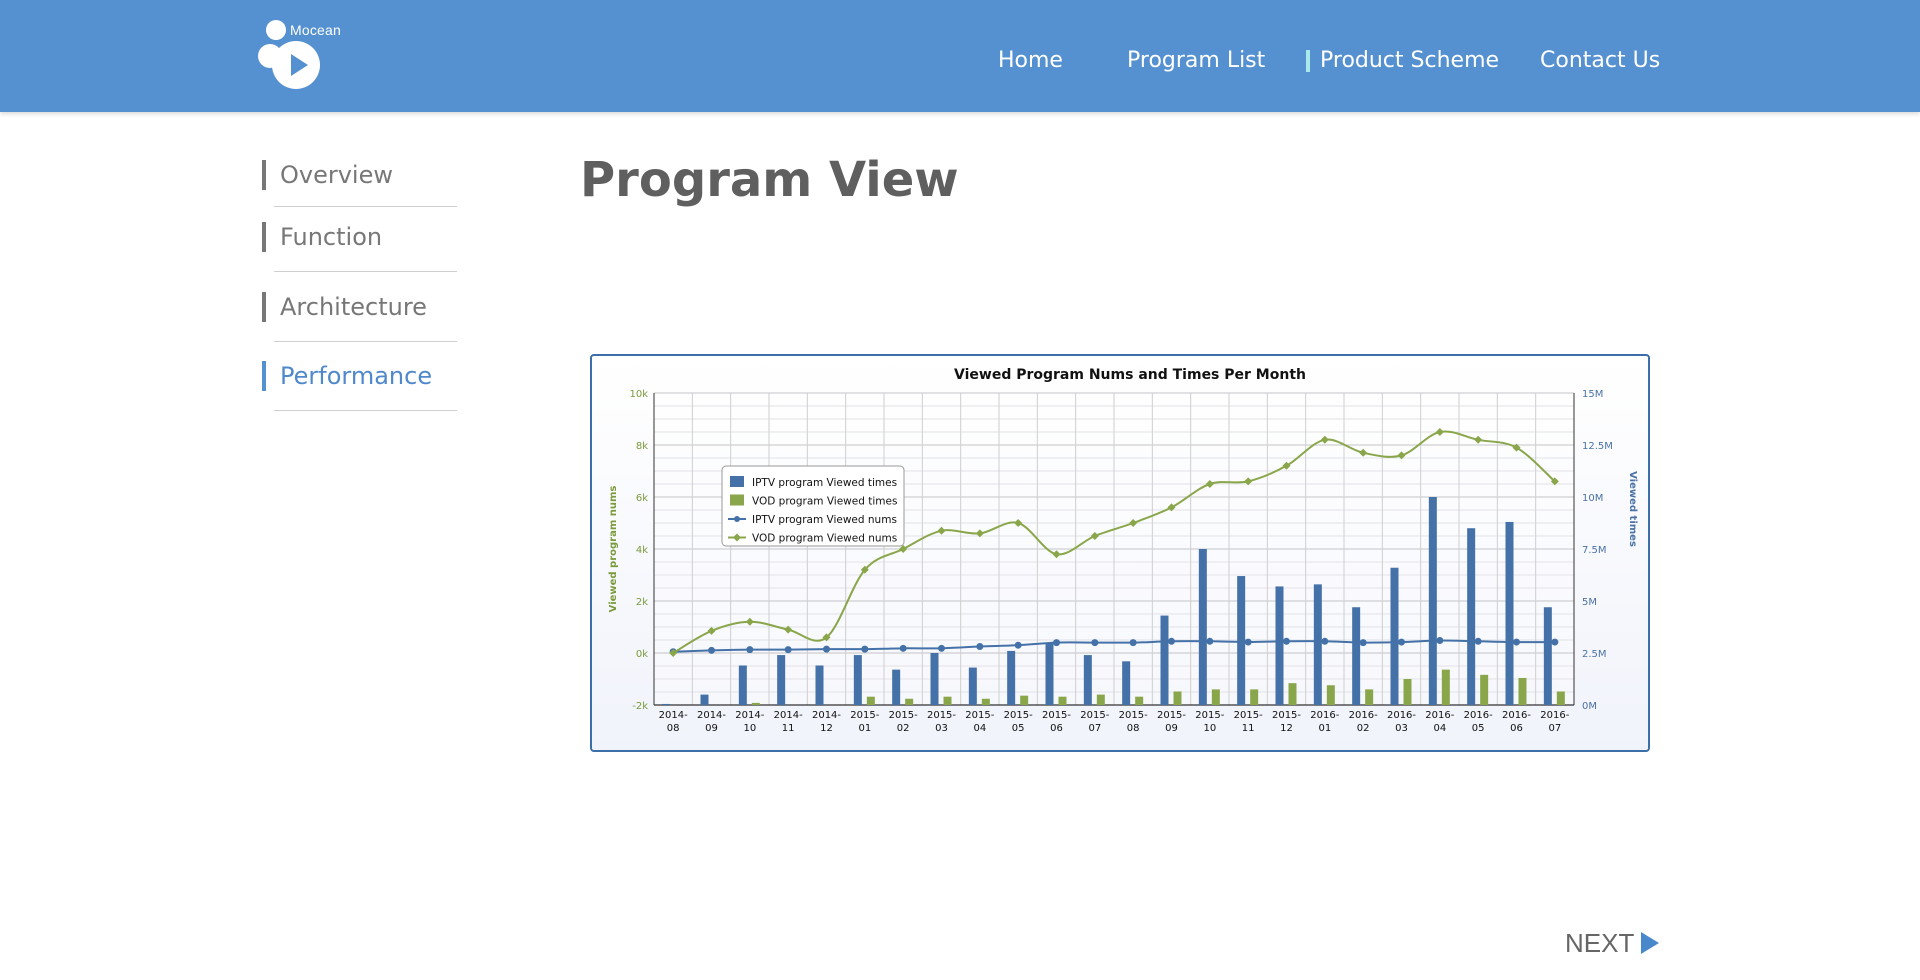 The width and height of the screenshot is (1920, 980). What do you see at coordinates (640, 706) in the screenshot?
I see `left-tick-label: -2k` at bounding box center [640, 706].